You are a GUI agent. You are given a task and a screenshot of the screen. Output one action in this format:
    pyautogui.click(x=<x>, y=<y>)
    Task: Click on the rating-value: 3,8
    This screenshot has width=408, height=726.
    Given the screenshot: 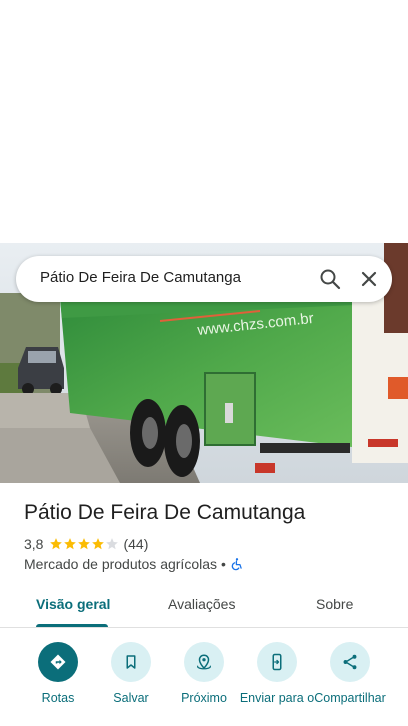 What is the action you would take?
    pyautogui.click(x=34, y=544)
    